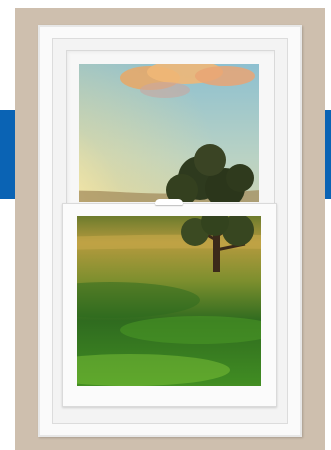 The image size is (331, 450). I want to click on sash-lock-icon, so click(169, 202).